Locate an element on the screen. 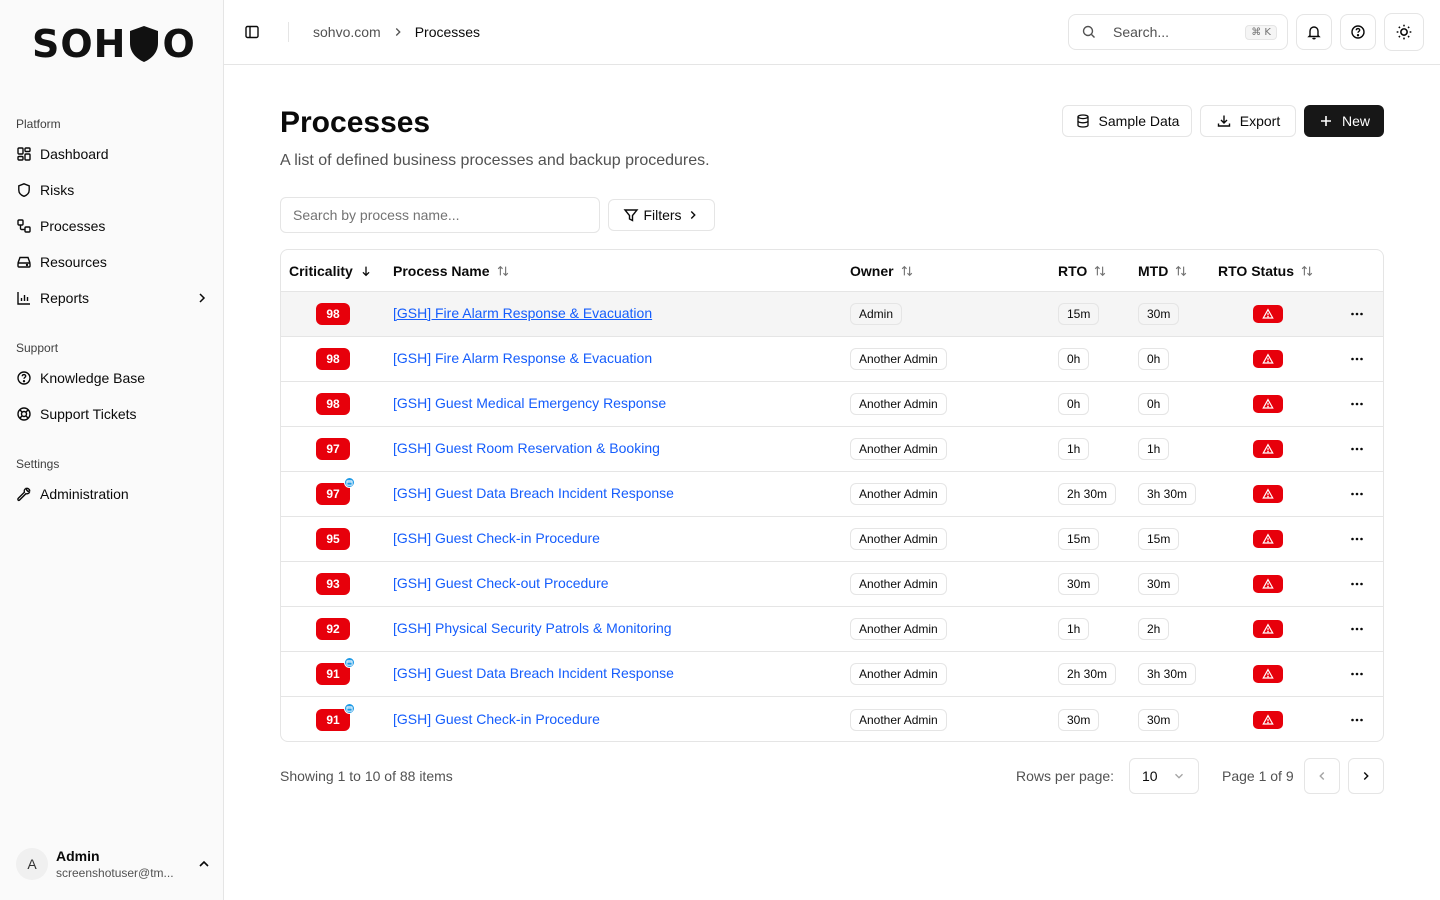  column-header-process-name: Process Name is located at coordinates (617, 271).